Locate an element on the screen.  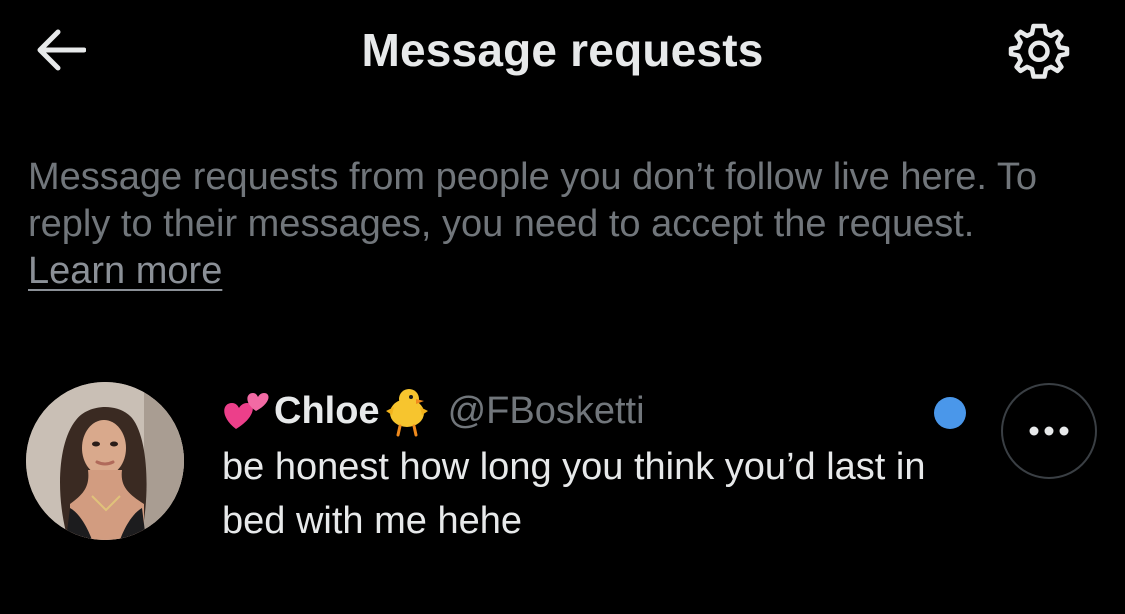
gear-icon is located at coordinates (1039, 51).